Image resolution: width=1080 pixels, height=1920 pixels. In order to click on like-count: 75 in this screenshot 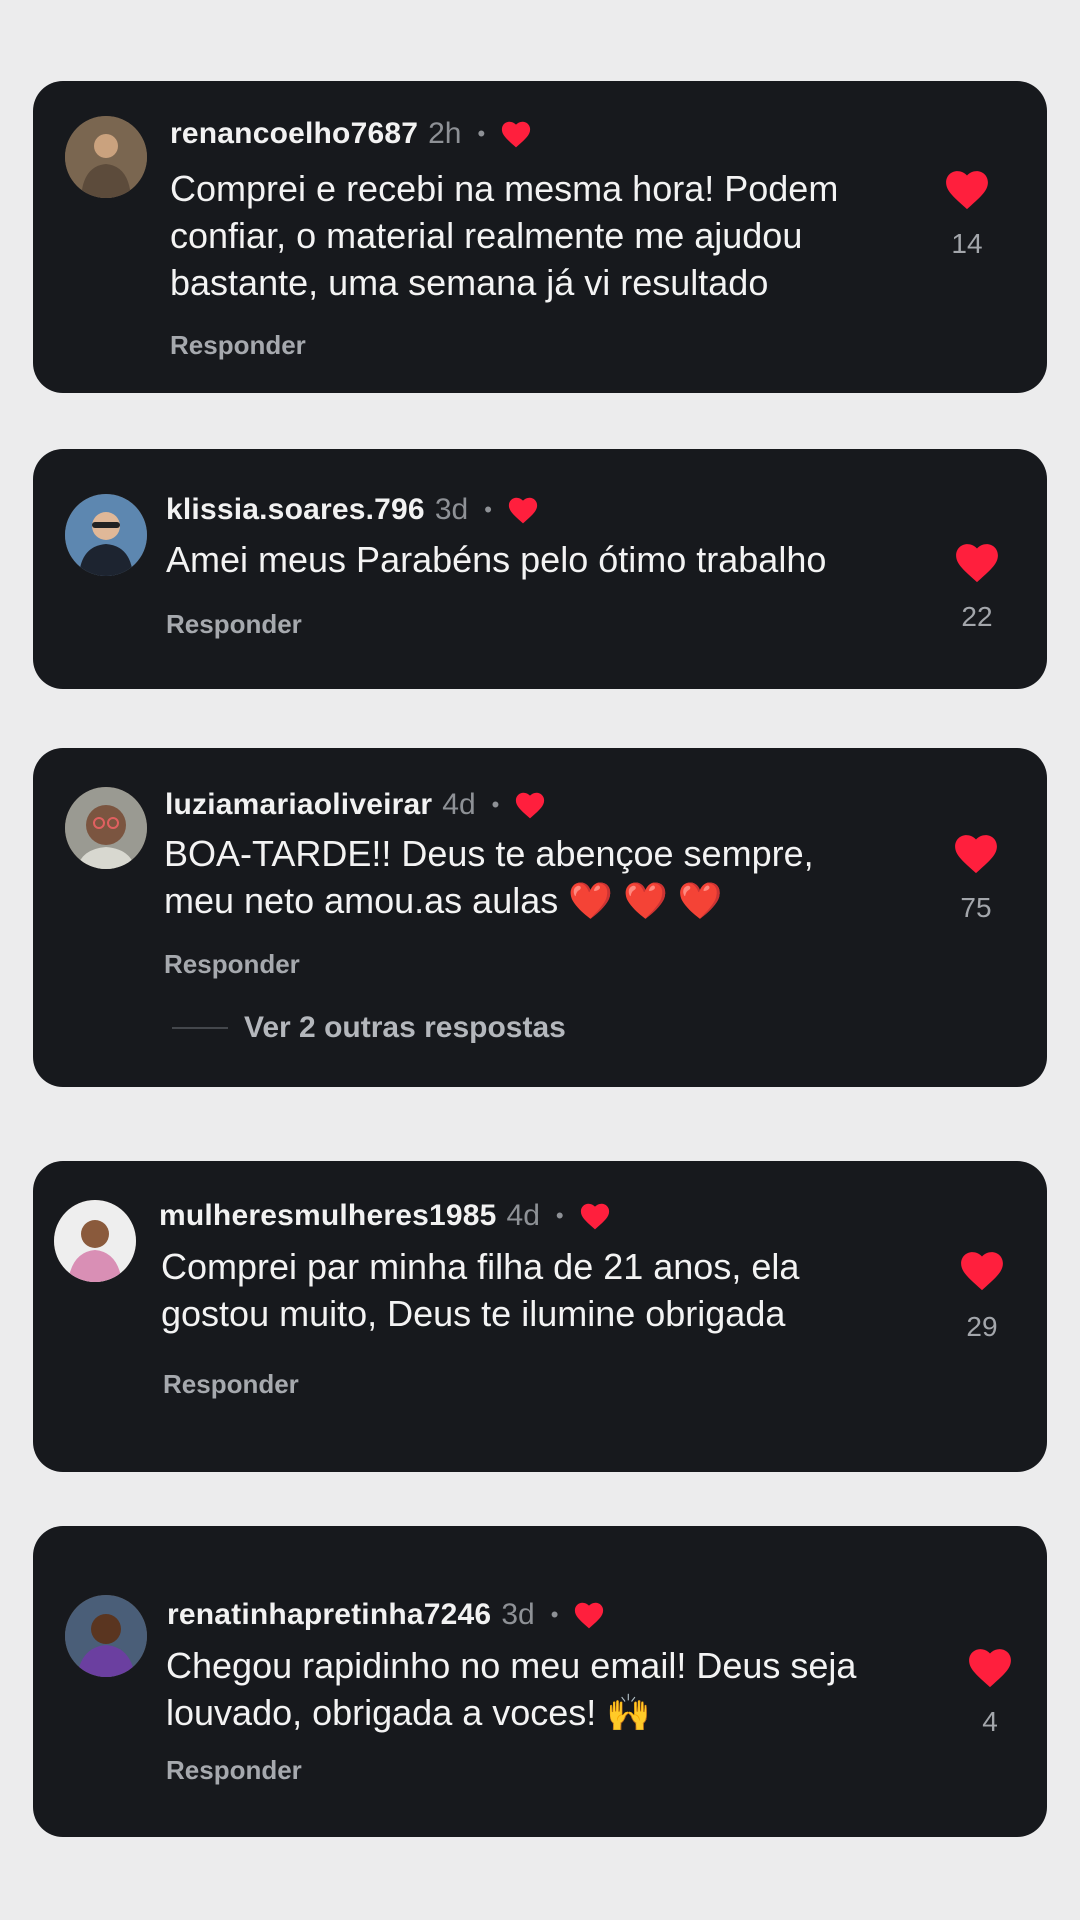, I will do `click(976, 907)`.